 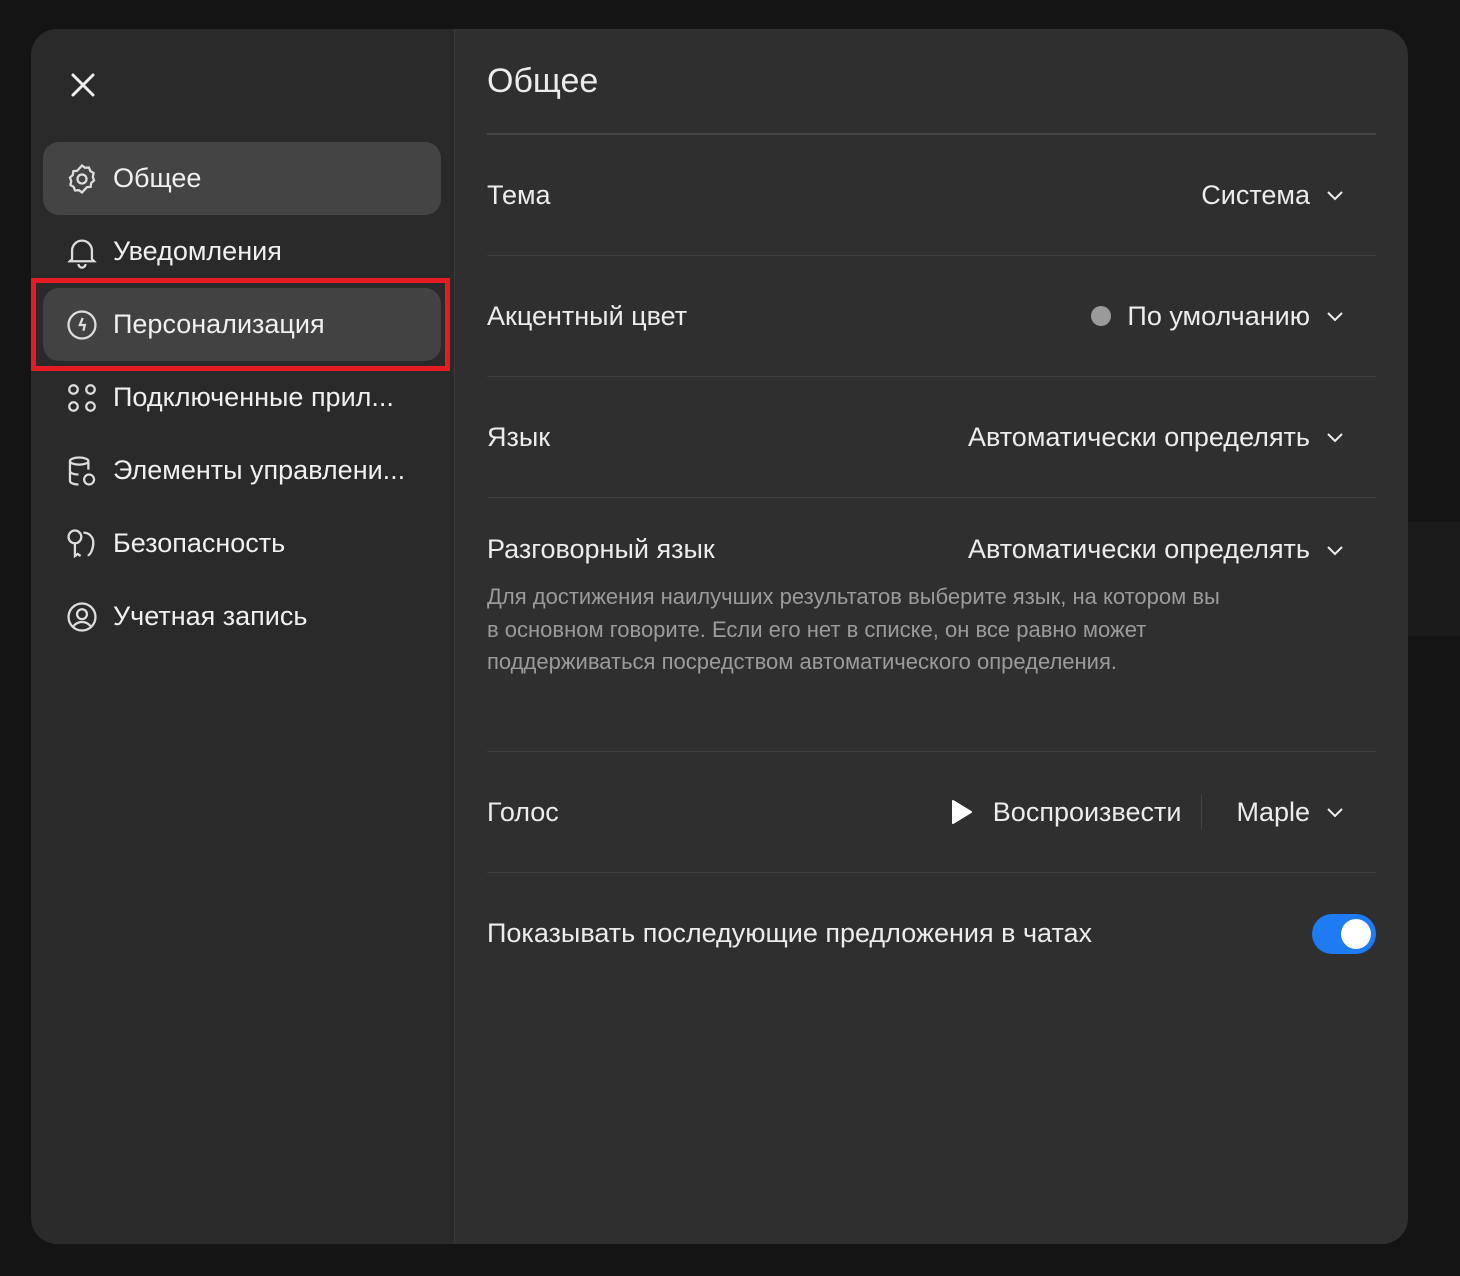 I want to click on spoken-language-value: Автоматически определять, so click(x=1138, y=549).